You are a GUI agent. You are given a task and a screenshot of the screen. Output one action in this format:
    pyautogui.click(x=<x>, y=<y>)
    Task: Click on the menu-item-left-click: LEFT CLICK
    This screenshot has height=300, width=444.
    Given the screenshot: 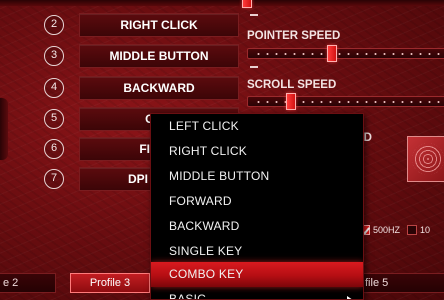 What is the action you would take?
    pyautogui.click(x=257, y=126)
    